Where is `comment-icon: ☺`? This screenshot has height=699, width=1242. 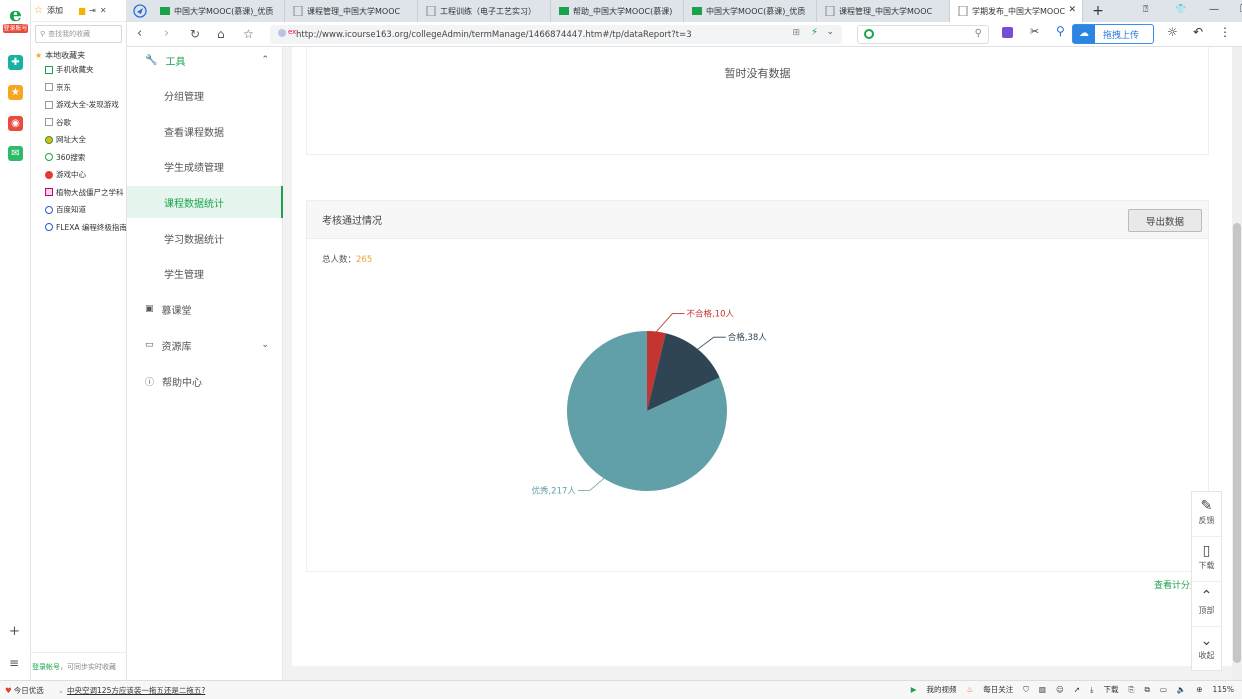 comment-icon: ☺ is located at coordinates (1060, 689).